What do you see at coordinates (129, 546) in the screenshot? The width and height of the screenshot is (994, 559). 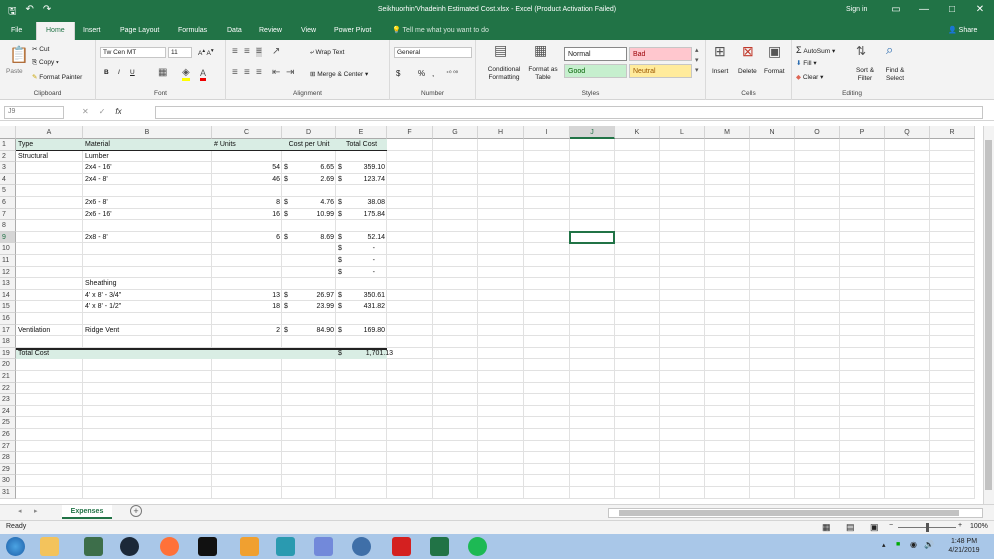 I see `steam-icon` at bounding box center [129, 546].